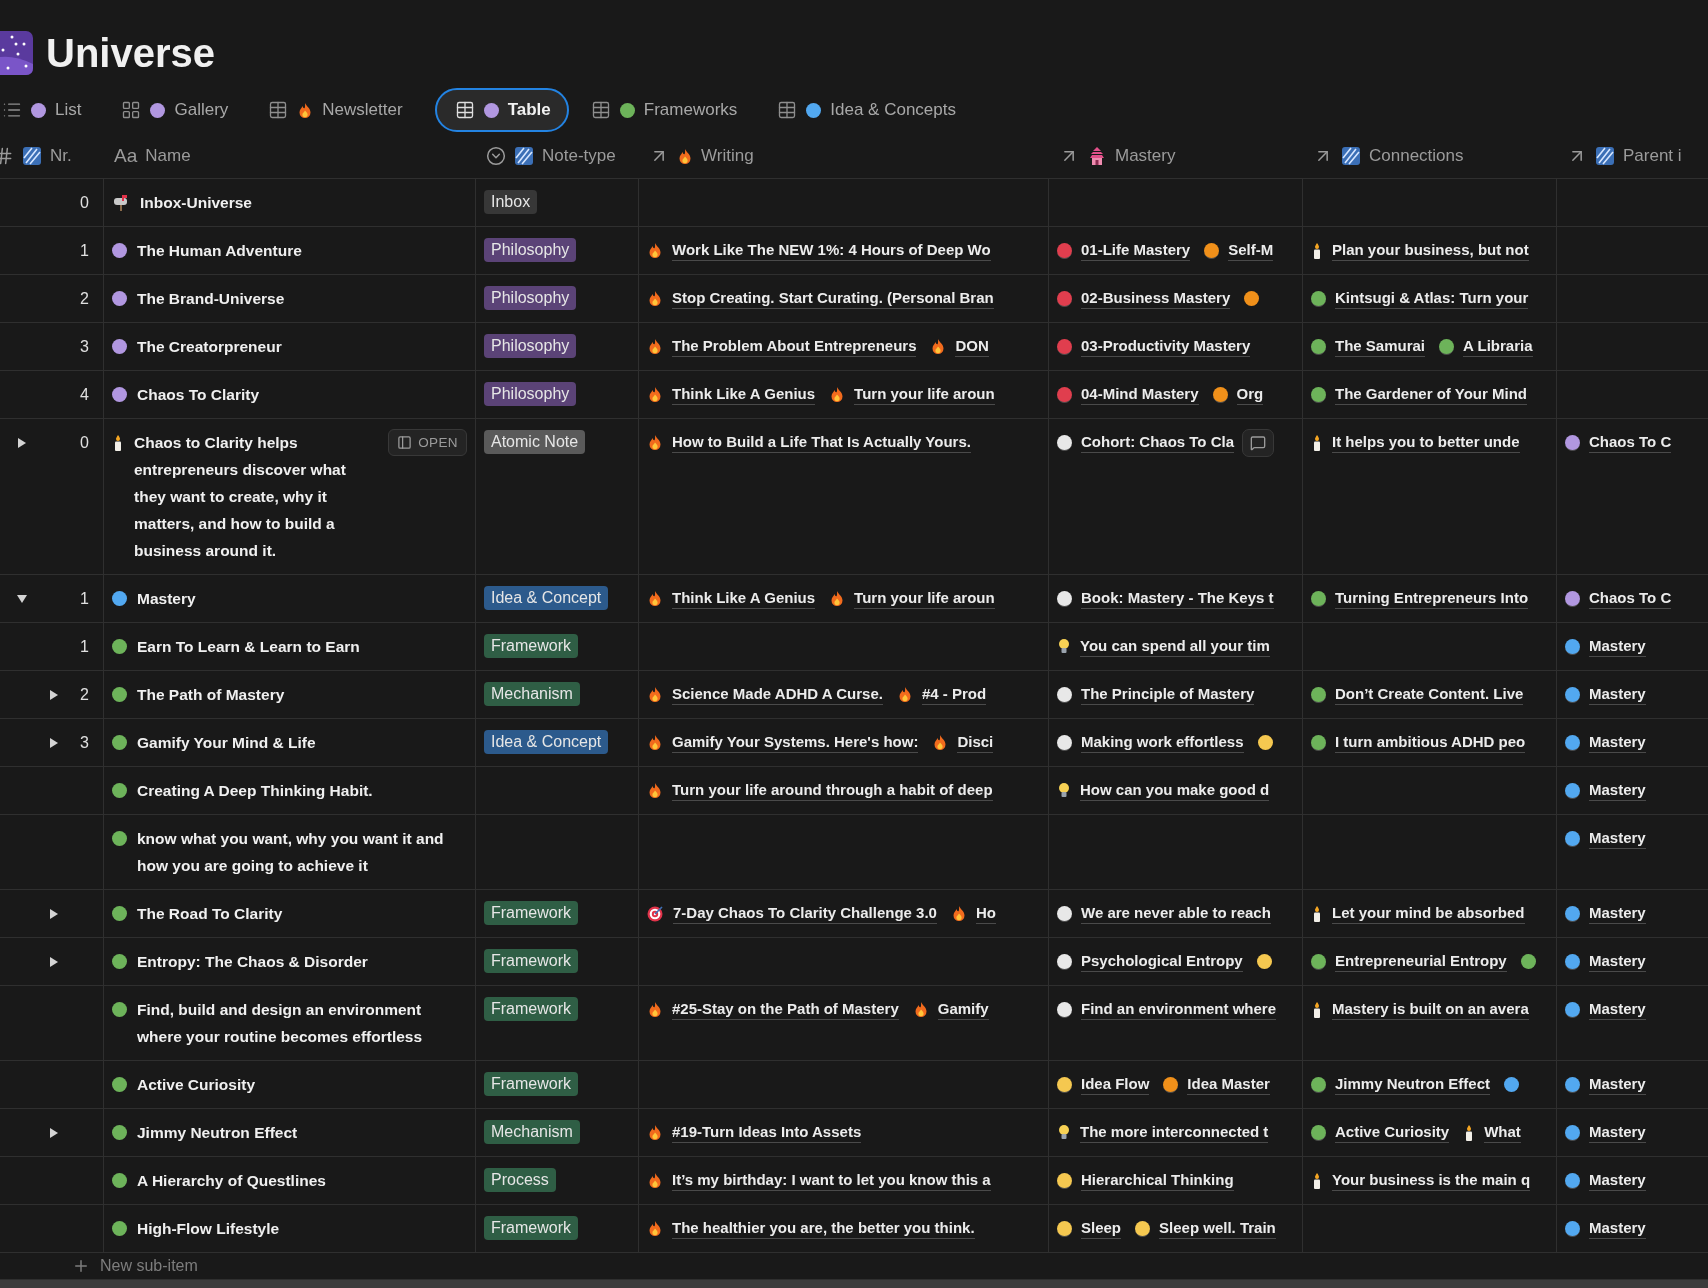 Image resolution: width=1708 pixels, height=1288 pixels. What do you see at coordinates (1409, 961) in the screenshot?
I see `relation-link: Entrepreneurial Entropy` at bounding box center [1409, 961].